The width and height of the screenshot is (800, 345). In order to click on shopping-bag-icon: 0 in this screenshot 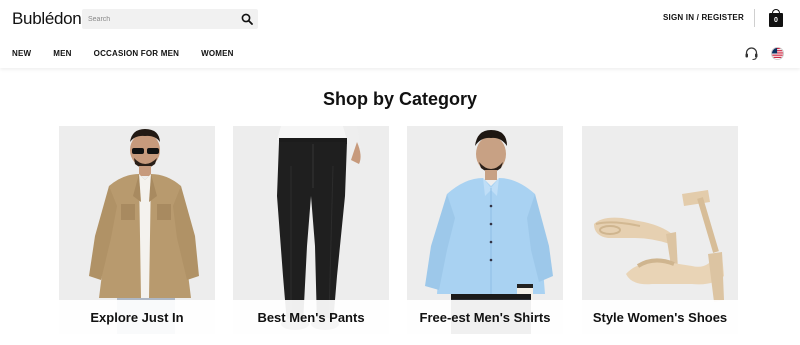, I will do `click(776, 18)`.